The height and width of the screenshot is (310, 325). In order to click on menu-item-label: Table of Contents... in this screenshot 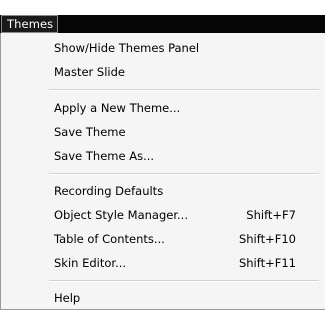, I will do `click(109, 239)`.